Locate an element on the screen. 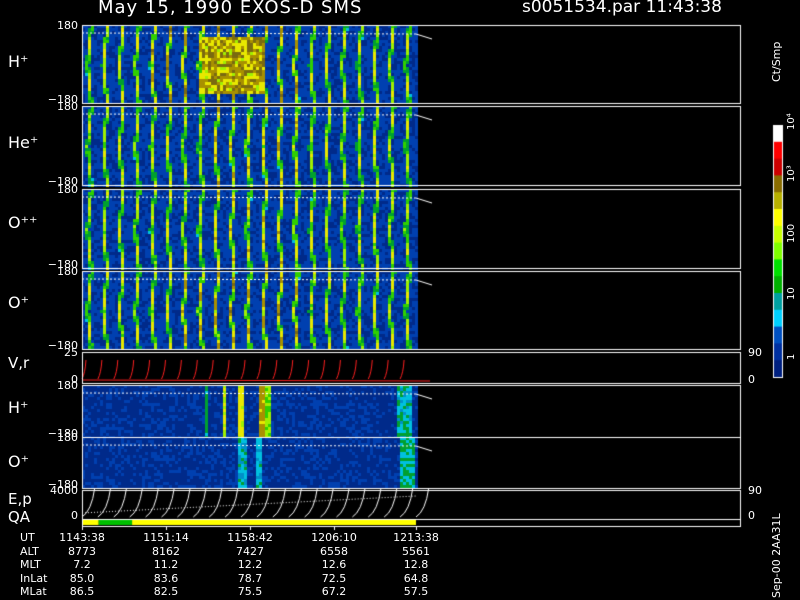  panel-rmin-vr: 0 is located at coordinates (751, 379).